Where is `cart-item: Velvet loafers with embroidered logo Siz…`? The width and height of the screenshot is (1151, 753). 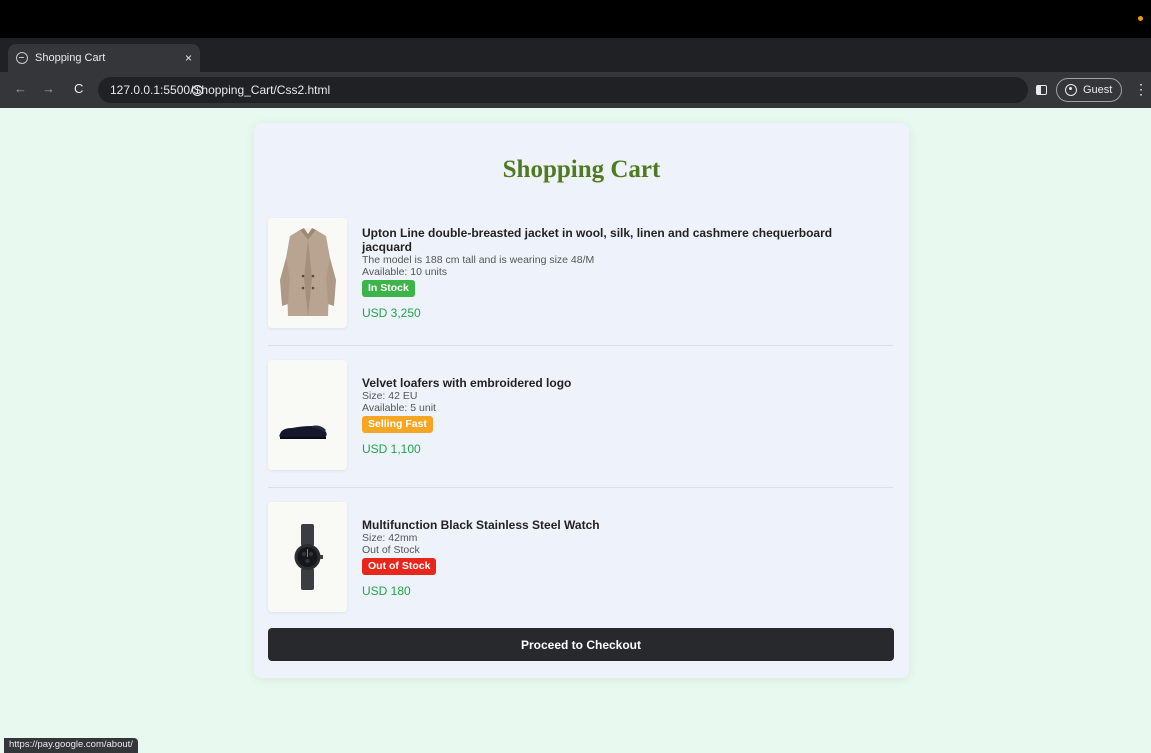
cart-item: Velvet loafers with embroidered logo Siz… is located at coordinates (581, 424).